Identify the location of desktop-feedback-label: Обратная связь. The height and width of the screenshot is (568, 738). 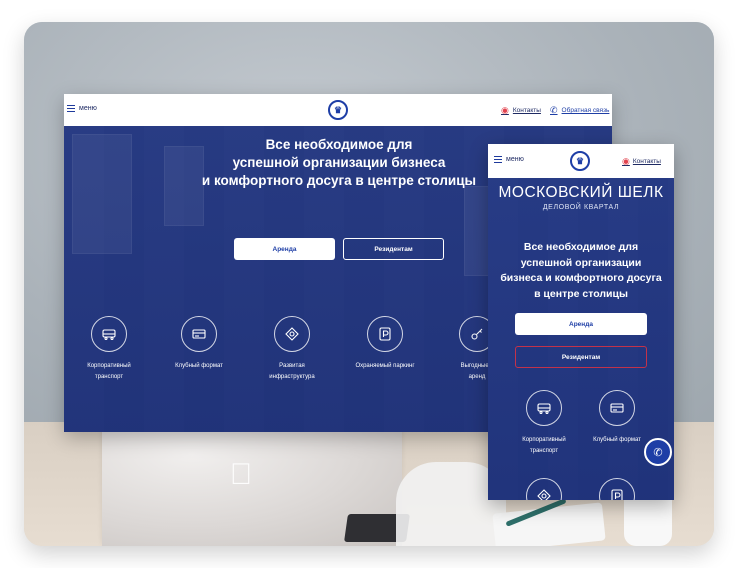
(585, 110).